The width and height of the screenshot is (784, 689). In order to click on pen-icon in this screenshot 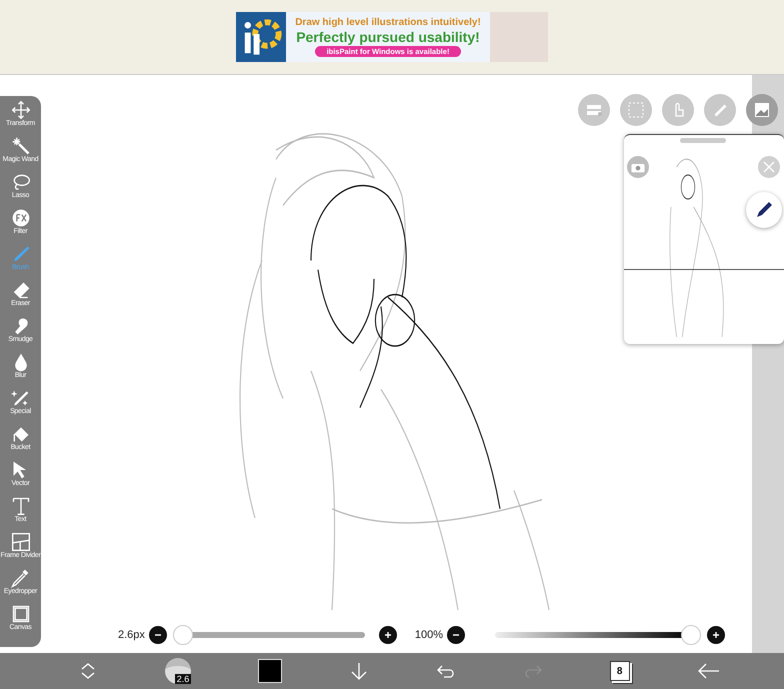, I will do `click(764, 210)`.